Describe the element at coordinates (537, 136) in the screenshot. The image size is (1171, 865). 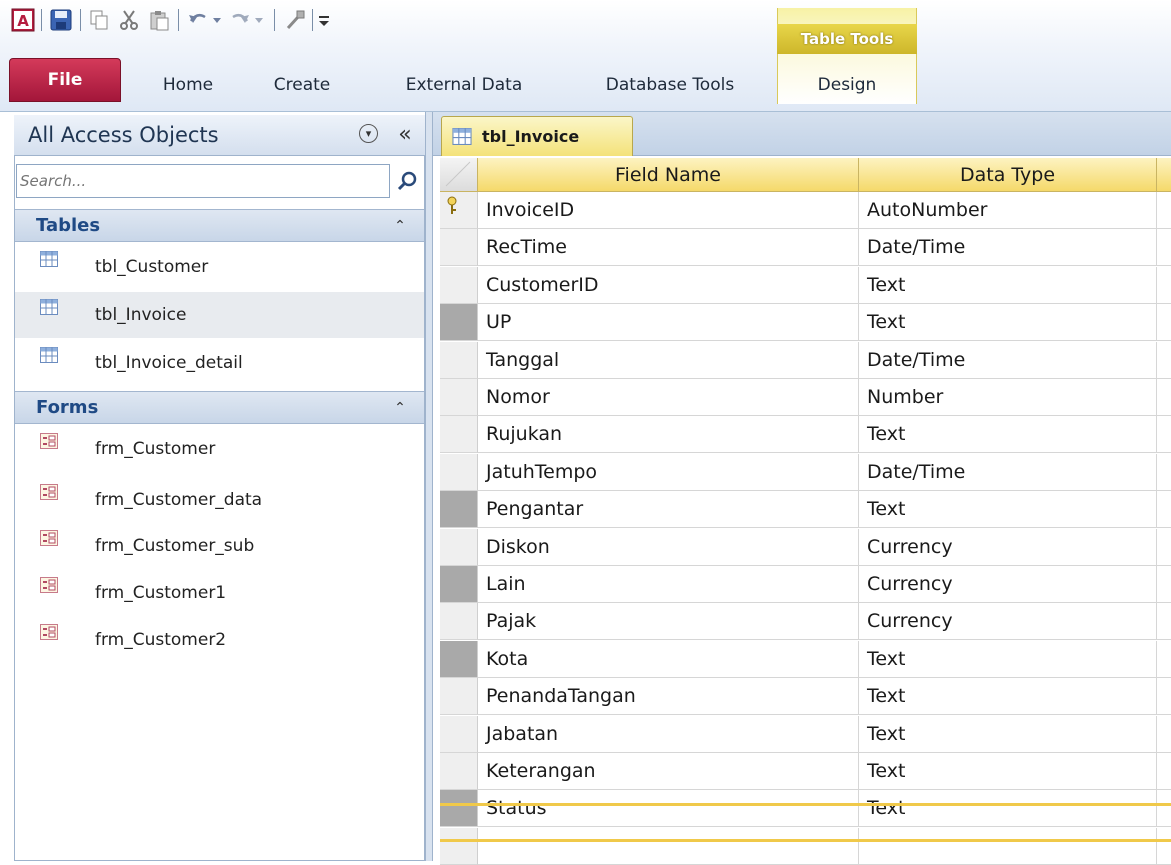
I see `document-tab-tbl-invoice: tbl_Invoice` at that location.